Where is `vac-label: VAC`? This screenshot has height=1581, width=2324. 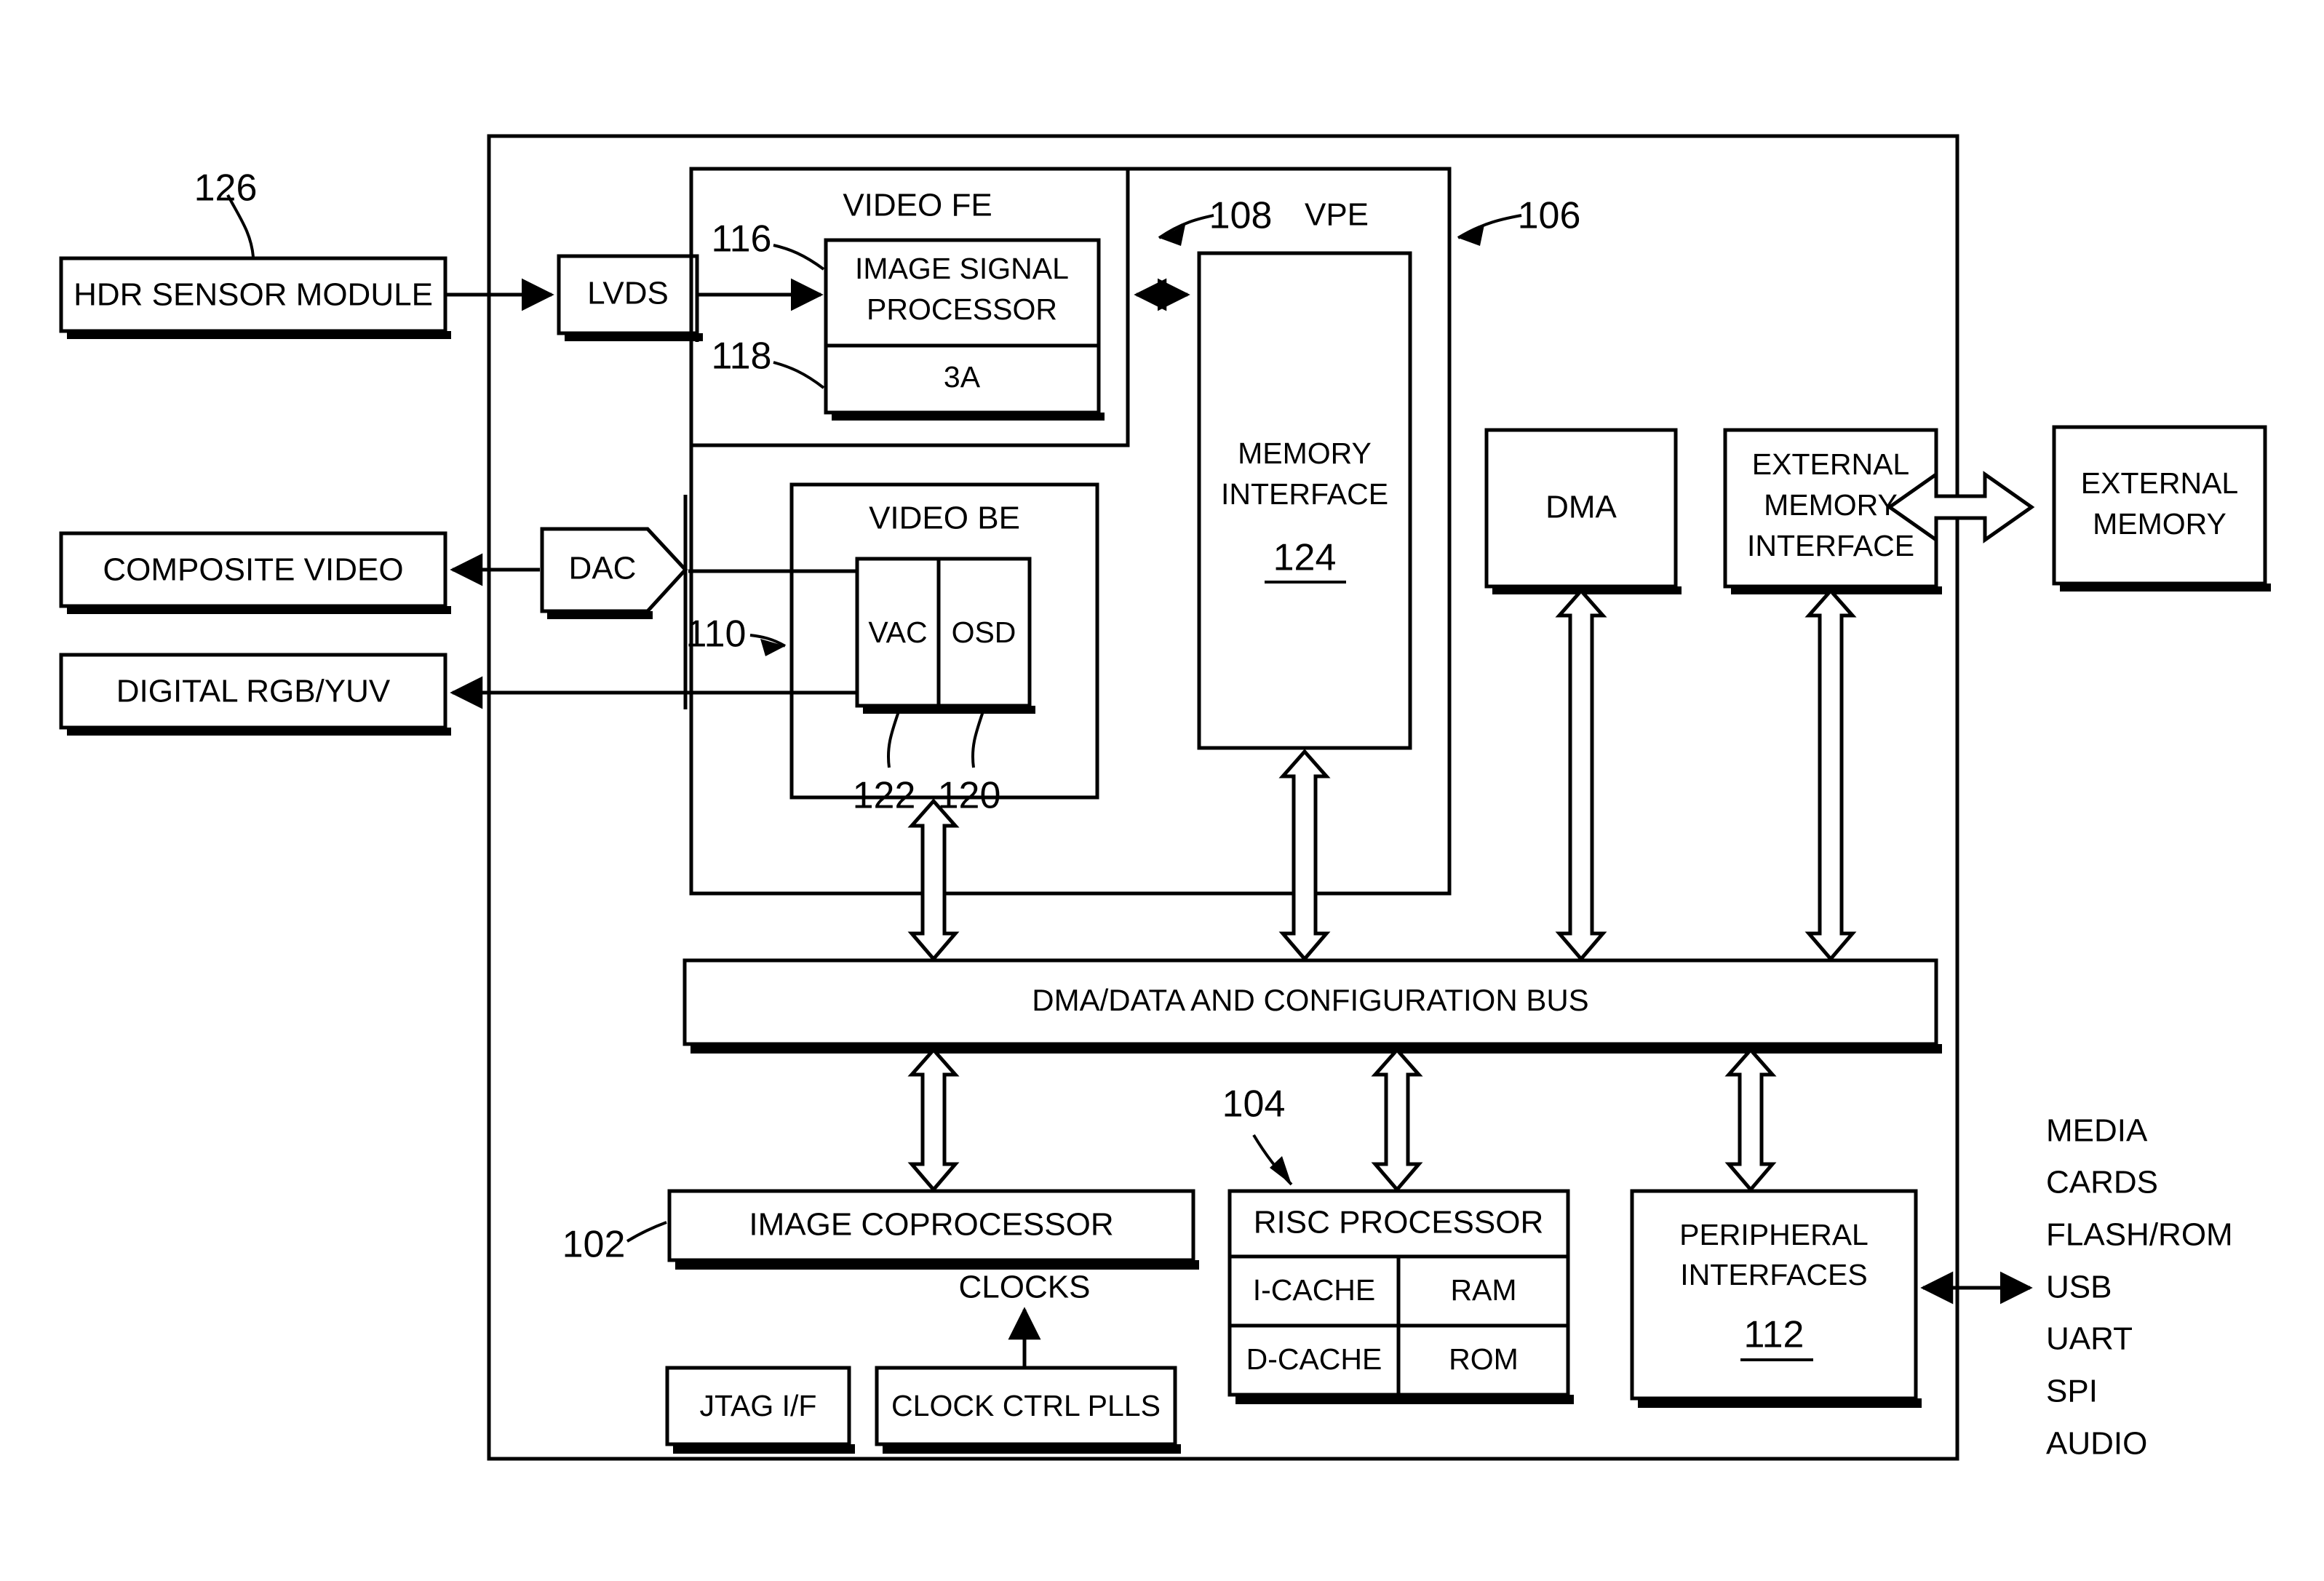
vac-label: VAC is located at coordinates (897, 632).